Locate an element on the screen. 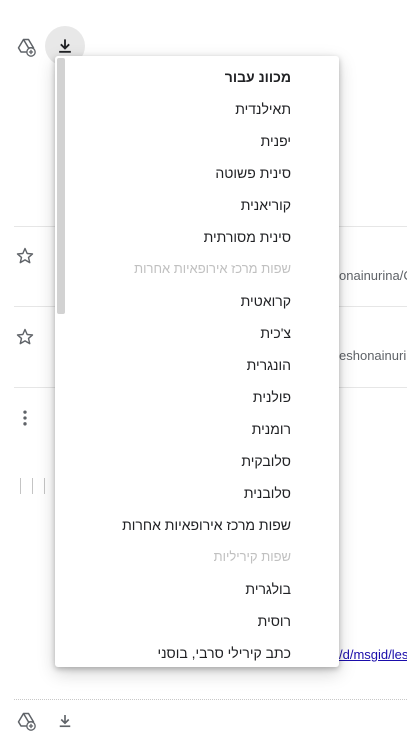  more-options-button is located at coordinates (25, 418).